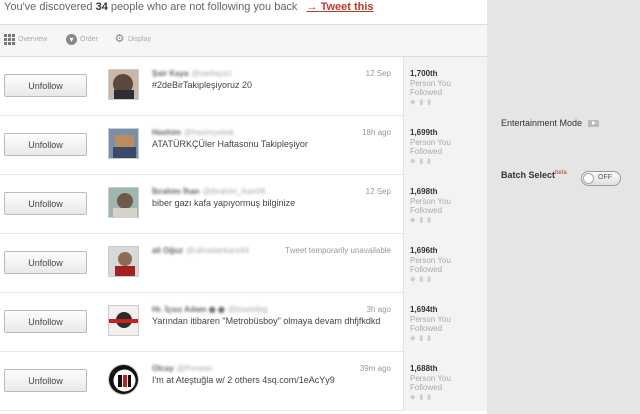 The height and width of the screenshot is (414, 640). What do you see at coordinates (163, 368) in the screenshot?
I see `user-name: Olcay` at bounding box center [163, 368].